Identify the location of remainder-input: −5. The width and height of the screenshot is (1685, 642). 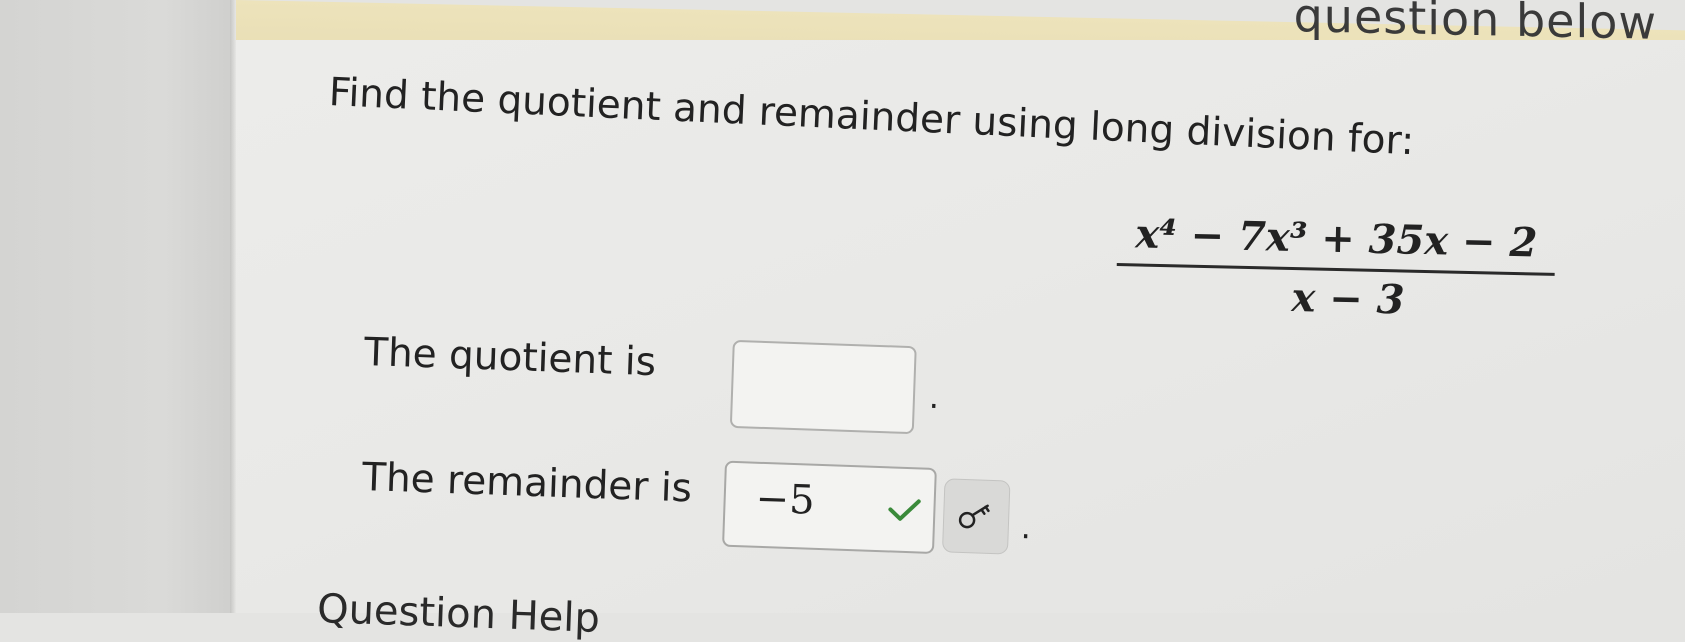
(829, 507).